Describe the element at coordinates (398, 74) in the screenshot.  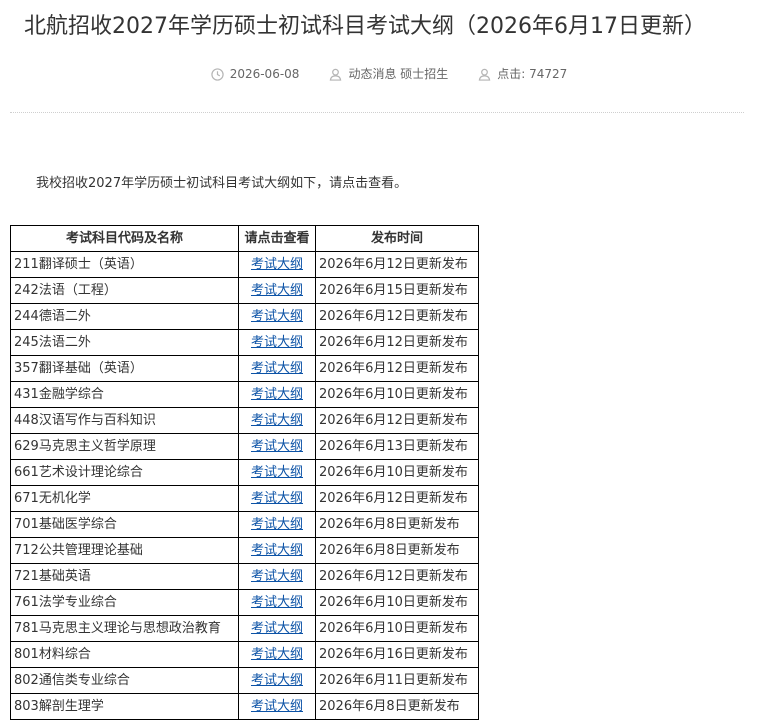
I see `meta-category-text: 动态消息 硕士招生` at that location.